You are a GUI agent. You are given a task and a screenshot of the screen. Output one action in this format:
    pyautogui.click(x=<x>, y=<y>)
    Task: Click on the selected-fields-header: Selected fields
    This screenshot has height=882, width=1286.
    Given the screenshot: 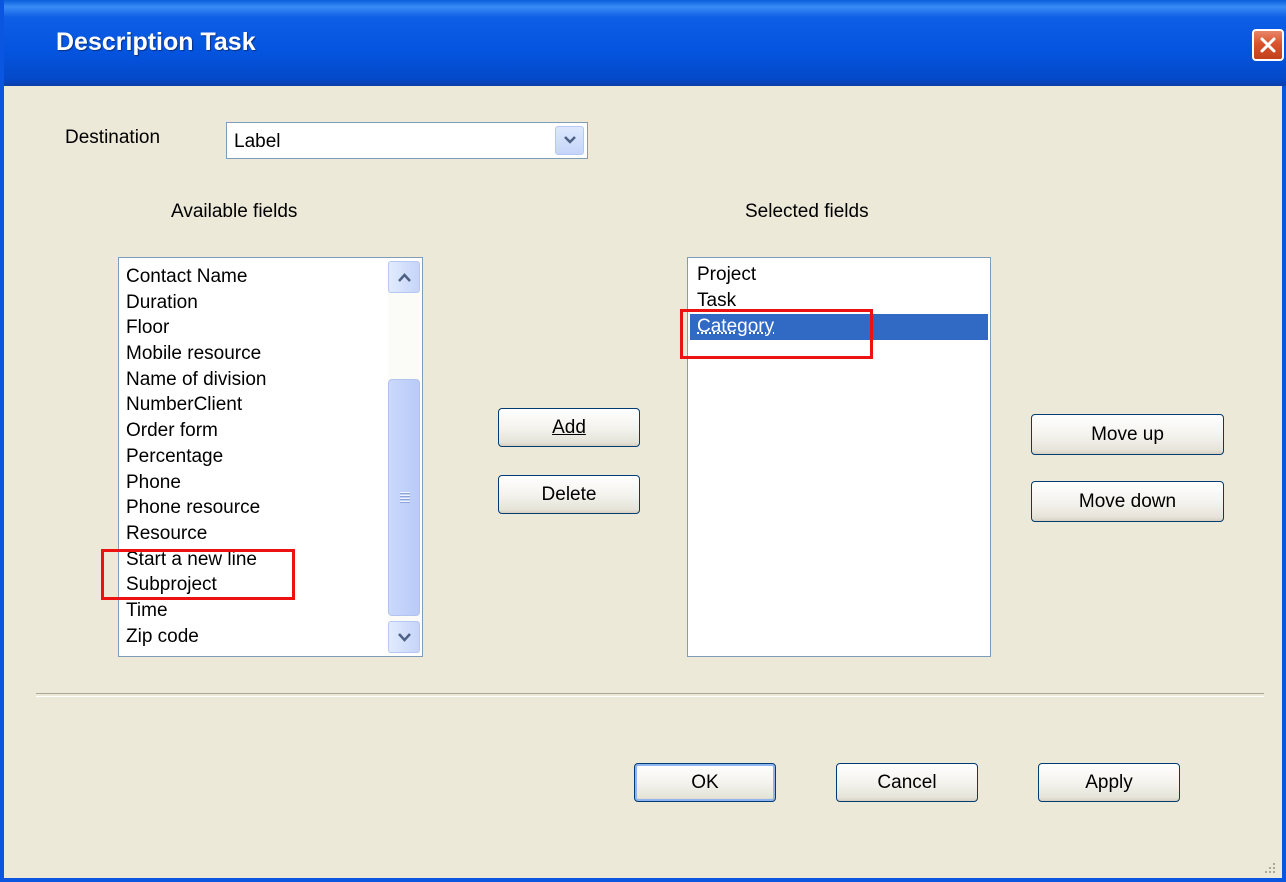 What is the action you would take?
    pyautogui.click(x=807, y=212)
    